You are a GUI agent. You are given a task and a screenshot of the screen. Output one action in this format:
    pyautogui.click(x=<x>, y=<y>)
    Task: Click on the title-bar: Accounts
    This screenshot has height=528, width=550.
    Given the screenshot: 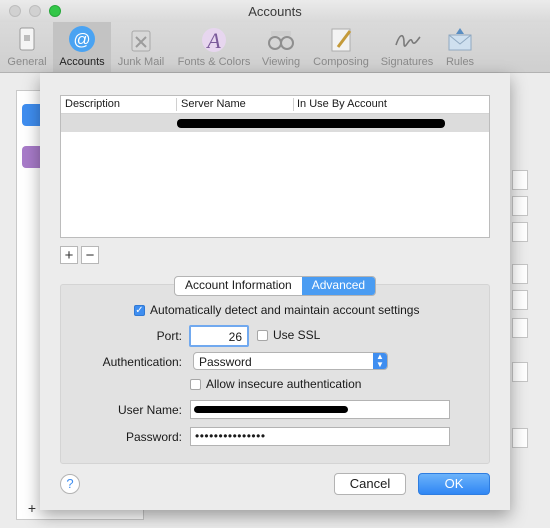 What is the action you would take?
    pyautogui.click(x=275, y=11)
    